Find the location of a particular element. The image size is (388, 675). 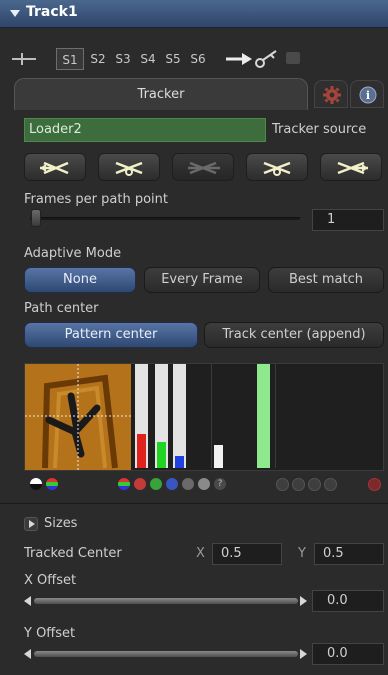

frames-per-path-slider is located at coordinates (165, 218).